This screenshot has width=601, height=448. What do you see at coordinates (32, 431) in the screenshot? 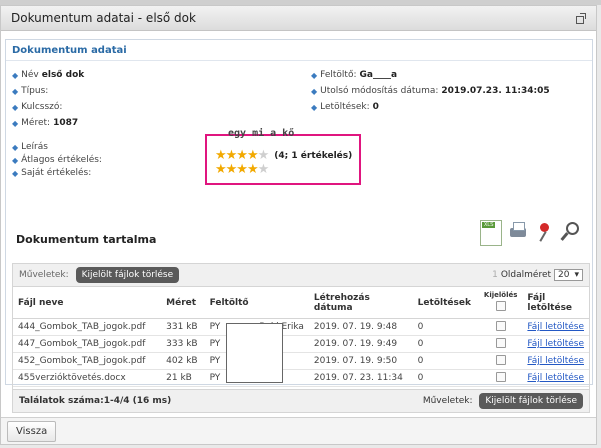
I see `back-button: Vissza` at bounding box center [32, 431].